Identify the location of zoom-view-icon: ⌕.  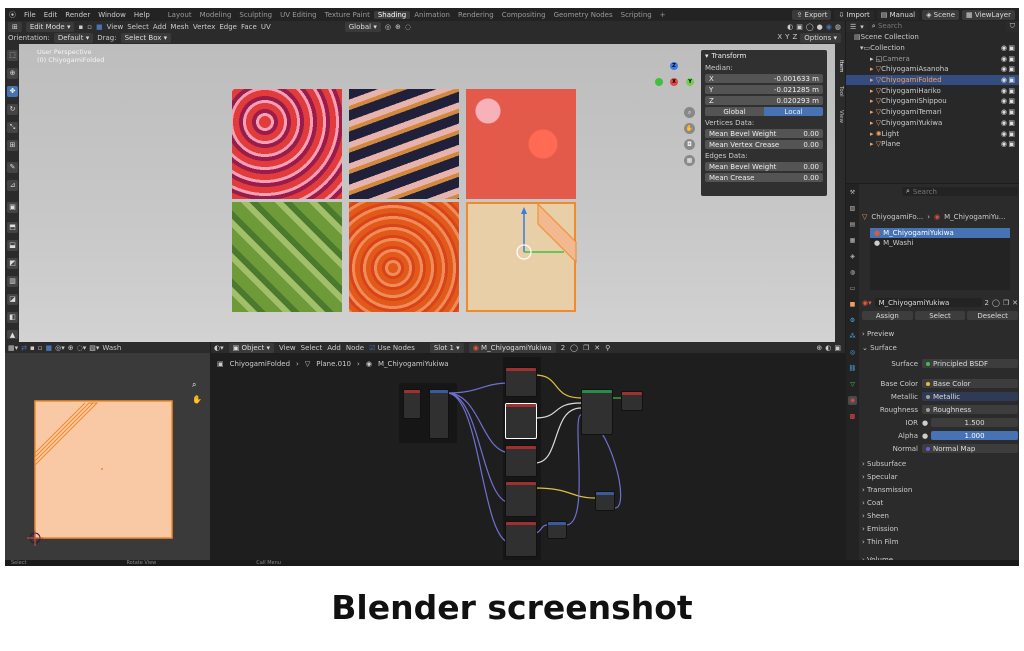
(689, 112).